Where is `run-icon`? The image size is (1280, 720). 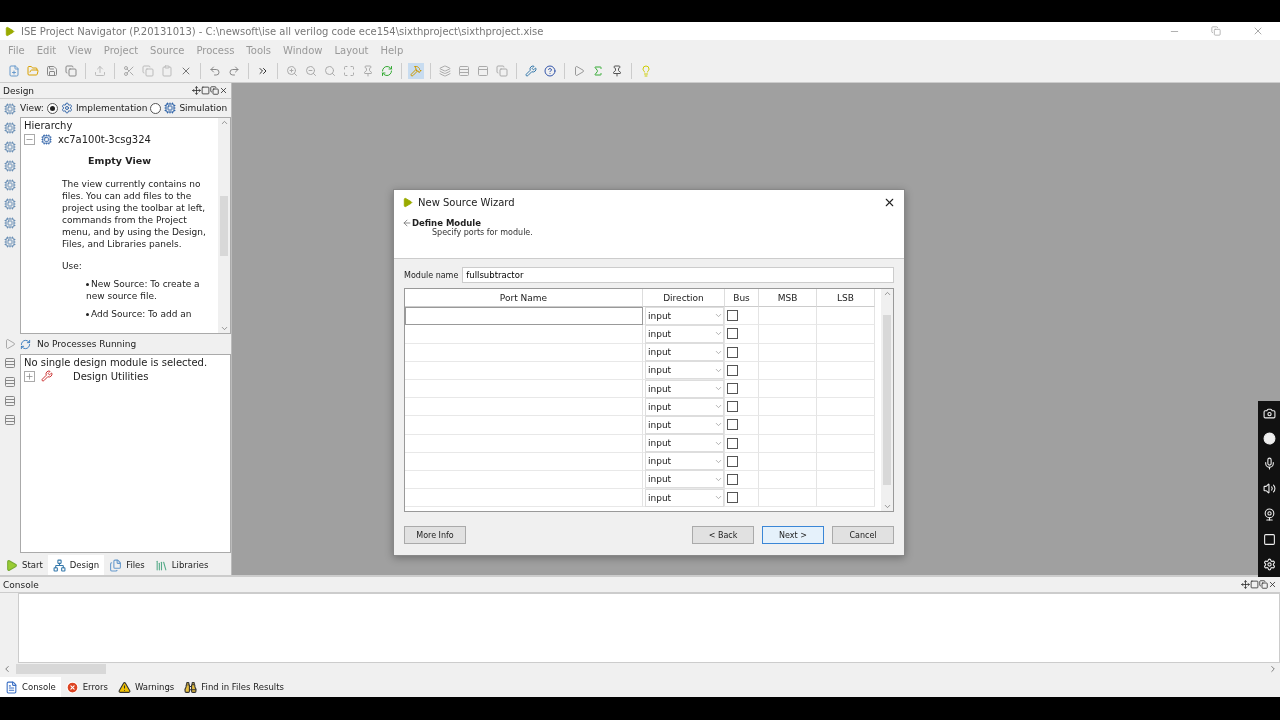
run-icon is located at coordinates (10, 344).